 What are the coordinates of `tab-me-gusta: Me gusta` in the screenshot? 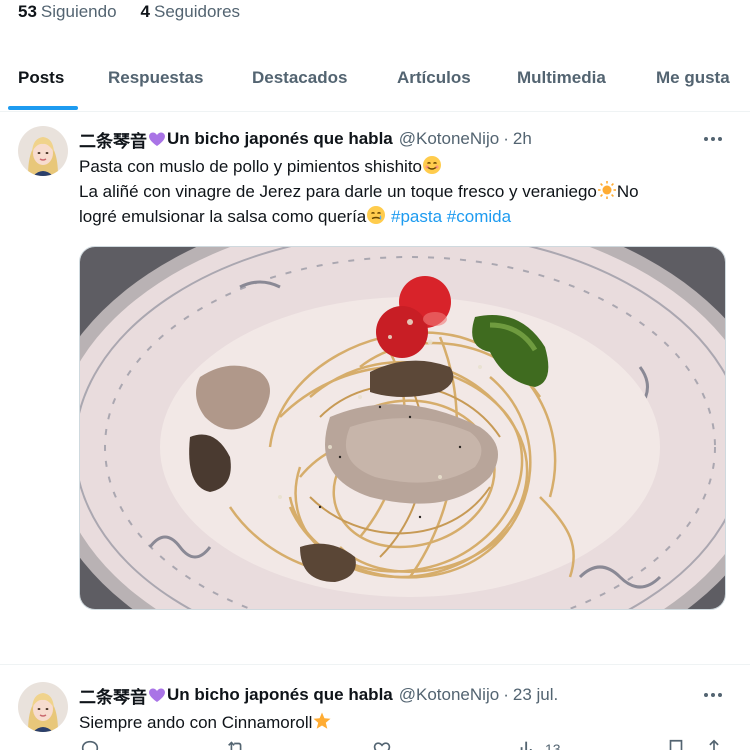 It's located at (693, 78).